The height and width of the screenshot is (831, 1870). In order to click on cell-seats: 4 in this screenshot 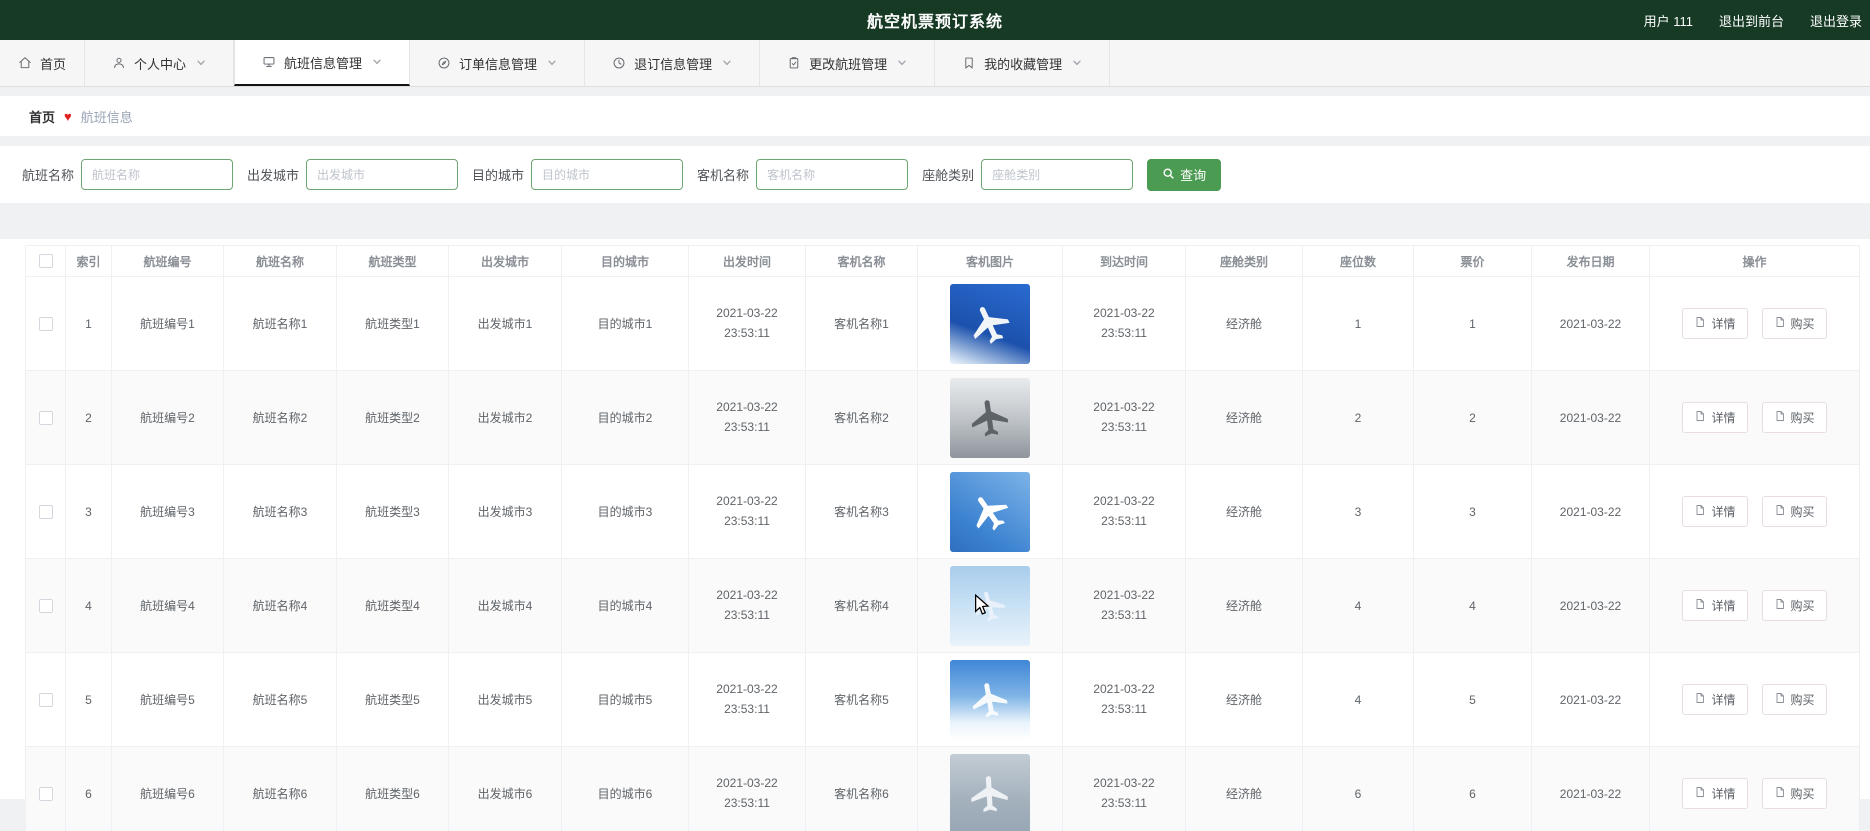, I will do `click(1358, 605)`.